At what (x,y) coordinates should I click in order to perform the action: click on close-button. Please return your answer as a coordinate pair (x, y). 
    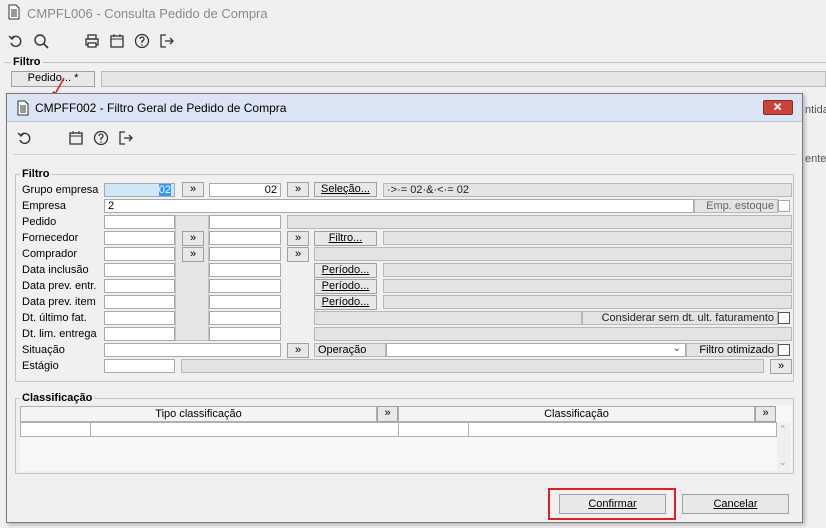
    Looking at the image, I should click on (778, 107).